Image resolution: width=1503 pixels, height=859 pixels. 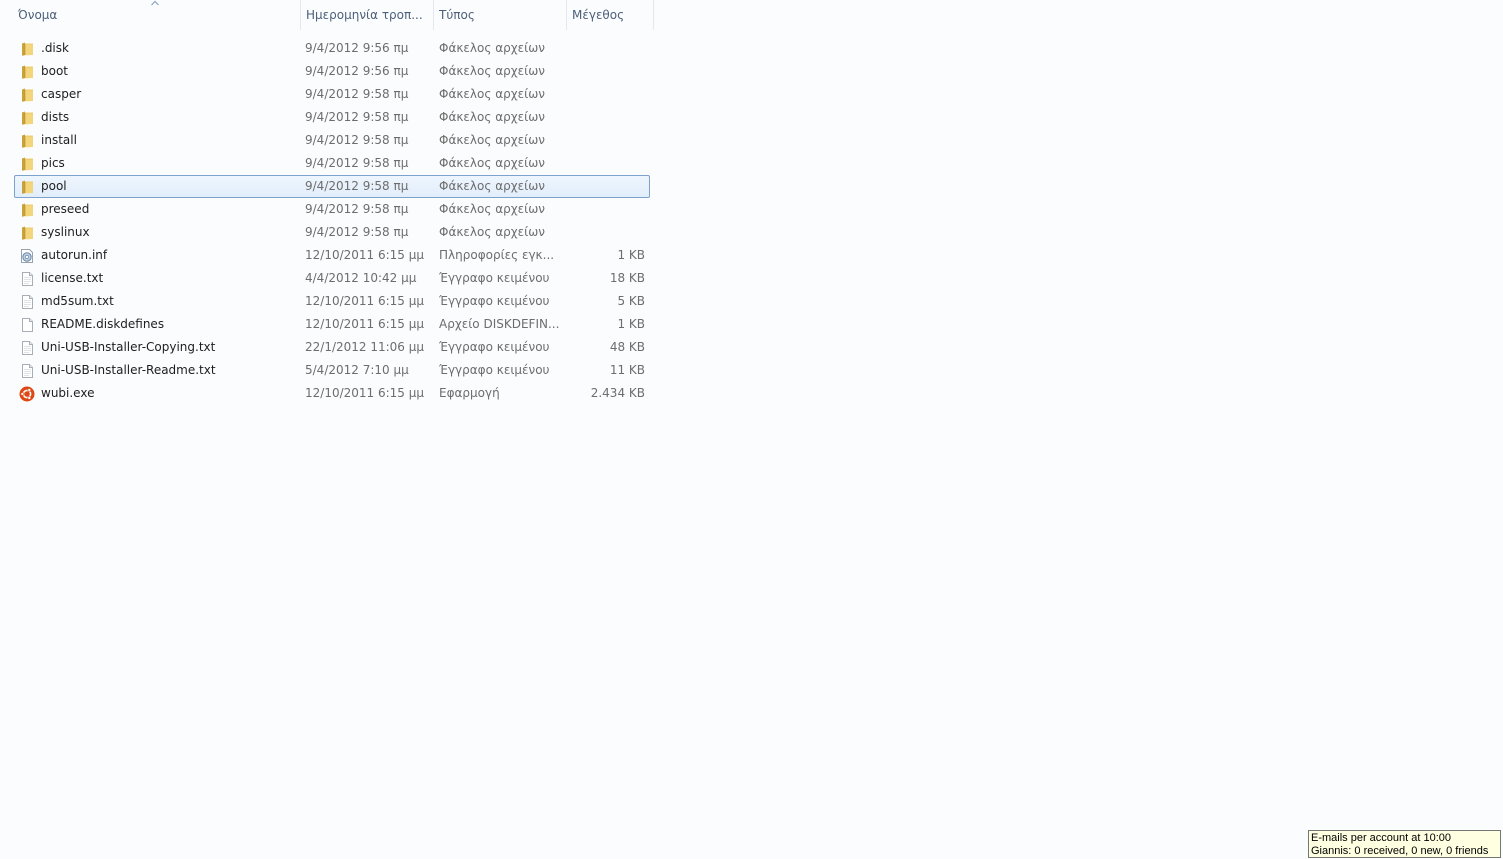 What do you see at coordinates (27, 325) in the screenshot?
I see `blank-file-icon` at bounding box center [27, 325].